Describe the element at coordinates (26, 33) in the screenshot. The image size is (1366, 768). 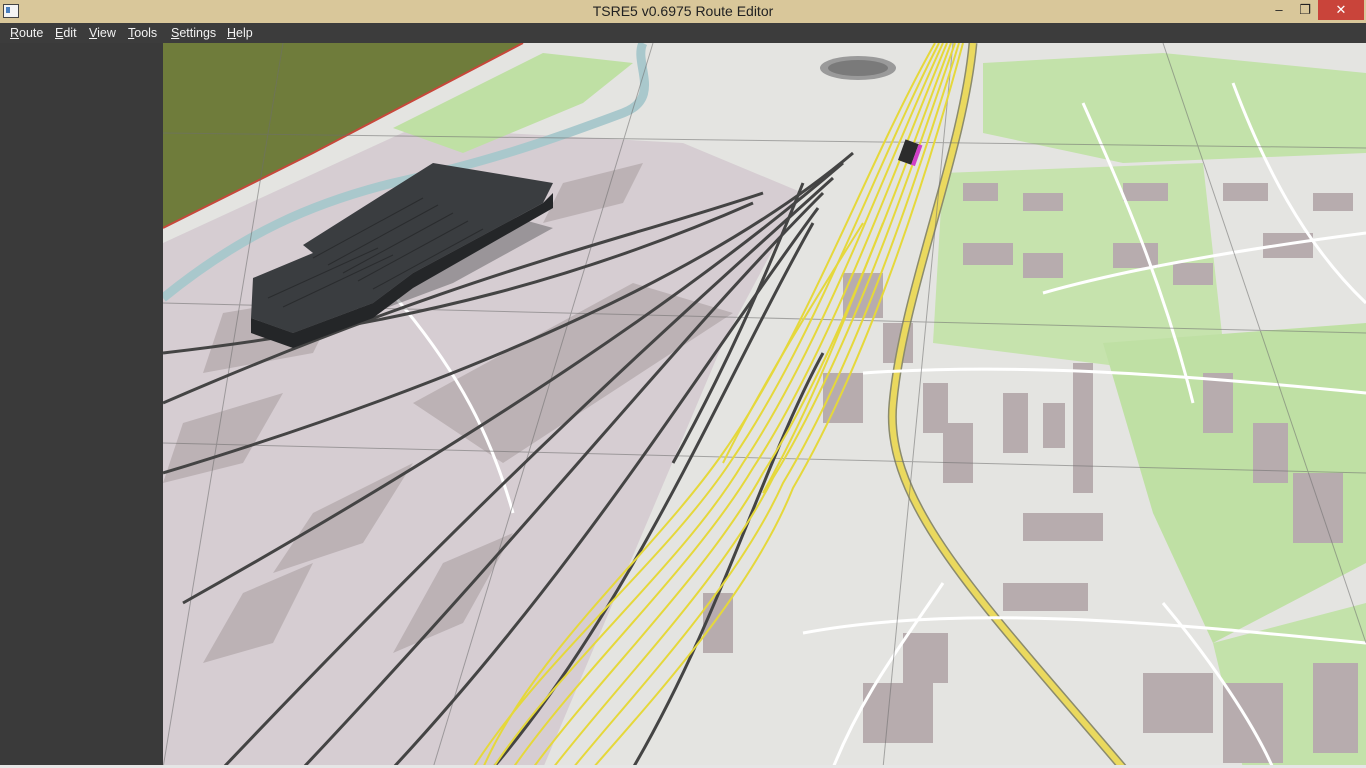
I see `menu-route: Route` at that location.